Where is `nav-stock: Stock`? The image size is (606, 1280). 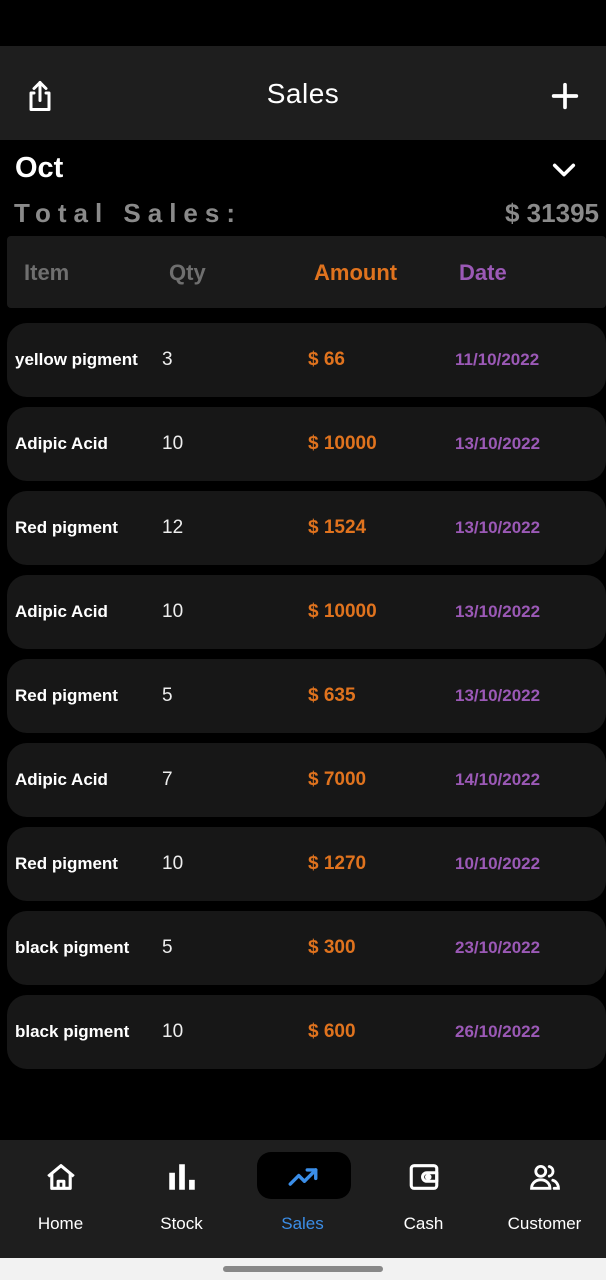 nav-stock: Stock is located at coordinates (181, 1199).